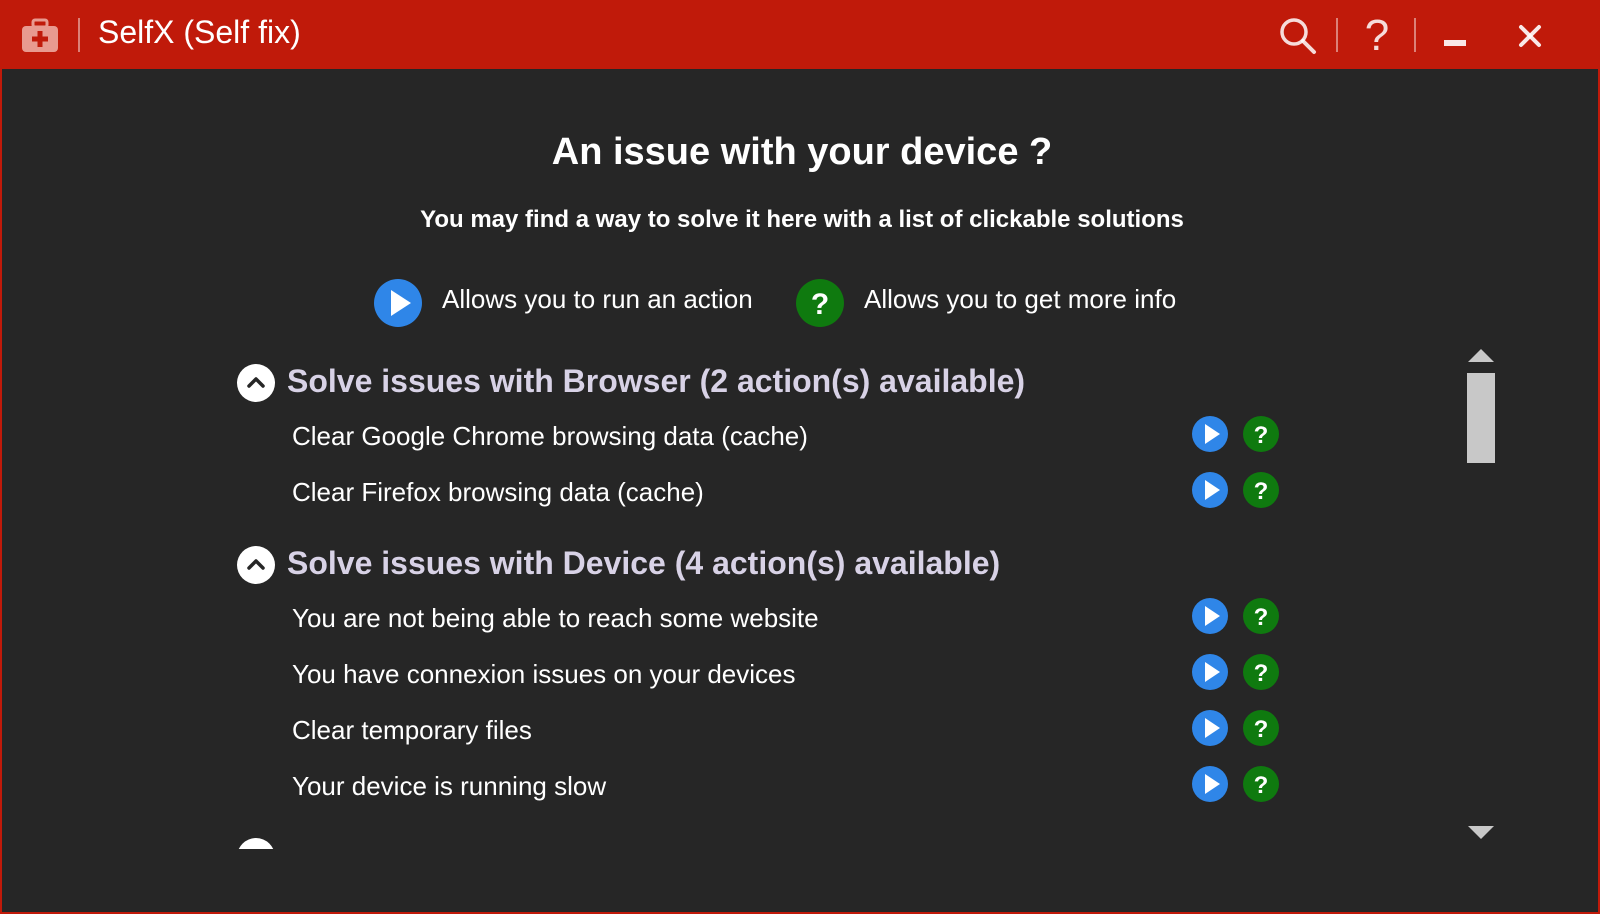  Describe the element at coordinates (800, 35) in the screenshot. I see `title-bar: SelfX (Self fix) ?` at that location.